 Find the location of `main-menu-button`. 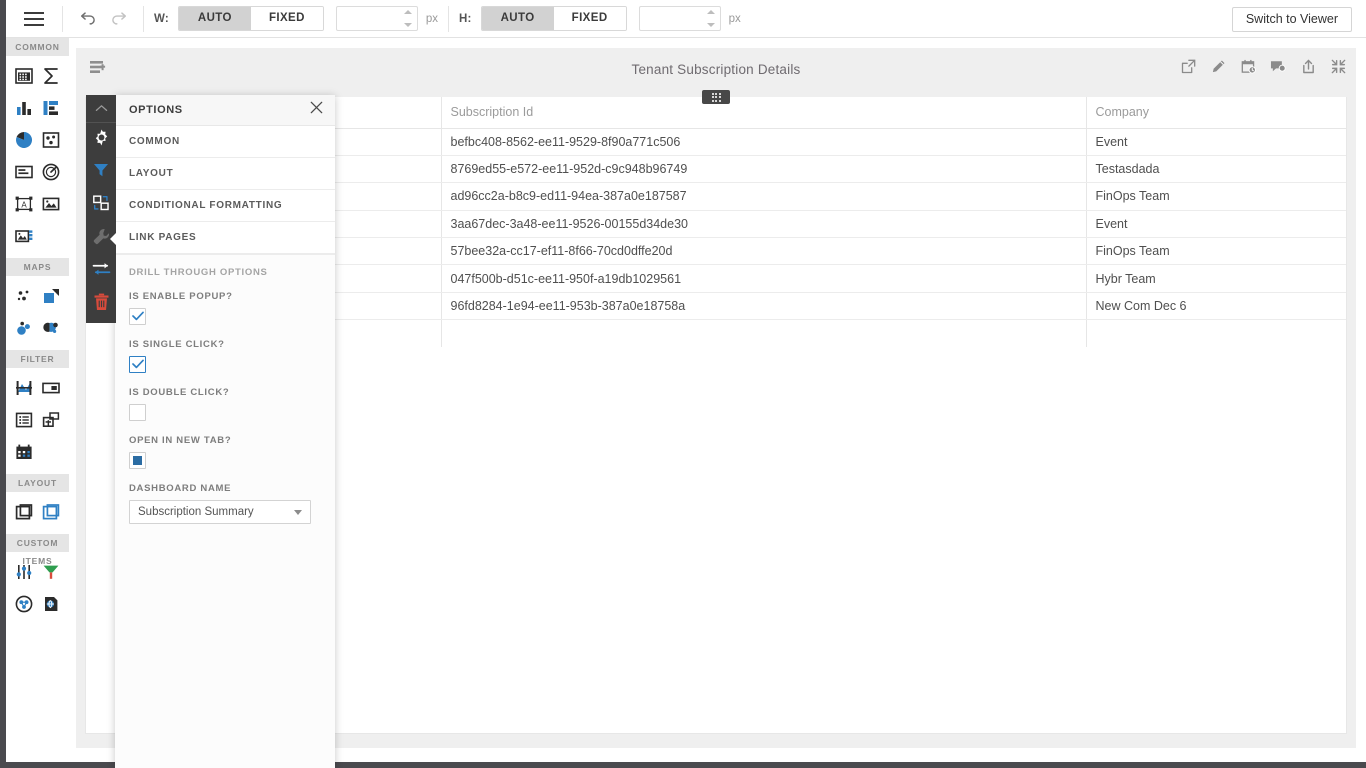

main-menu-button is located at coordinates (34, 19).